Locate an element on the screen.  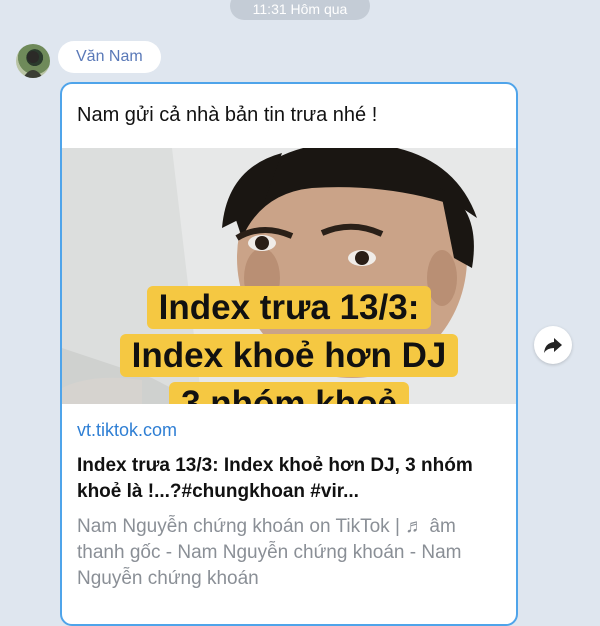
sender-name: Văn Nam is located at coordinates (109, 57).